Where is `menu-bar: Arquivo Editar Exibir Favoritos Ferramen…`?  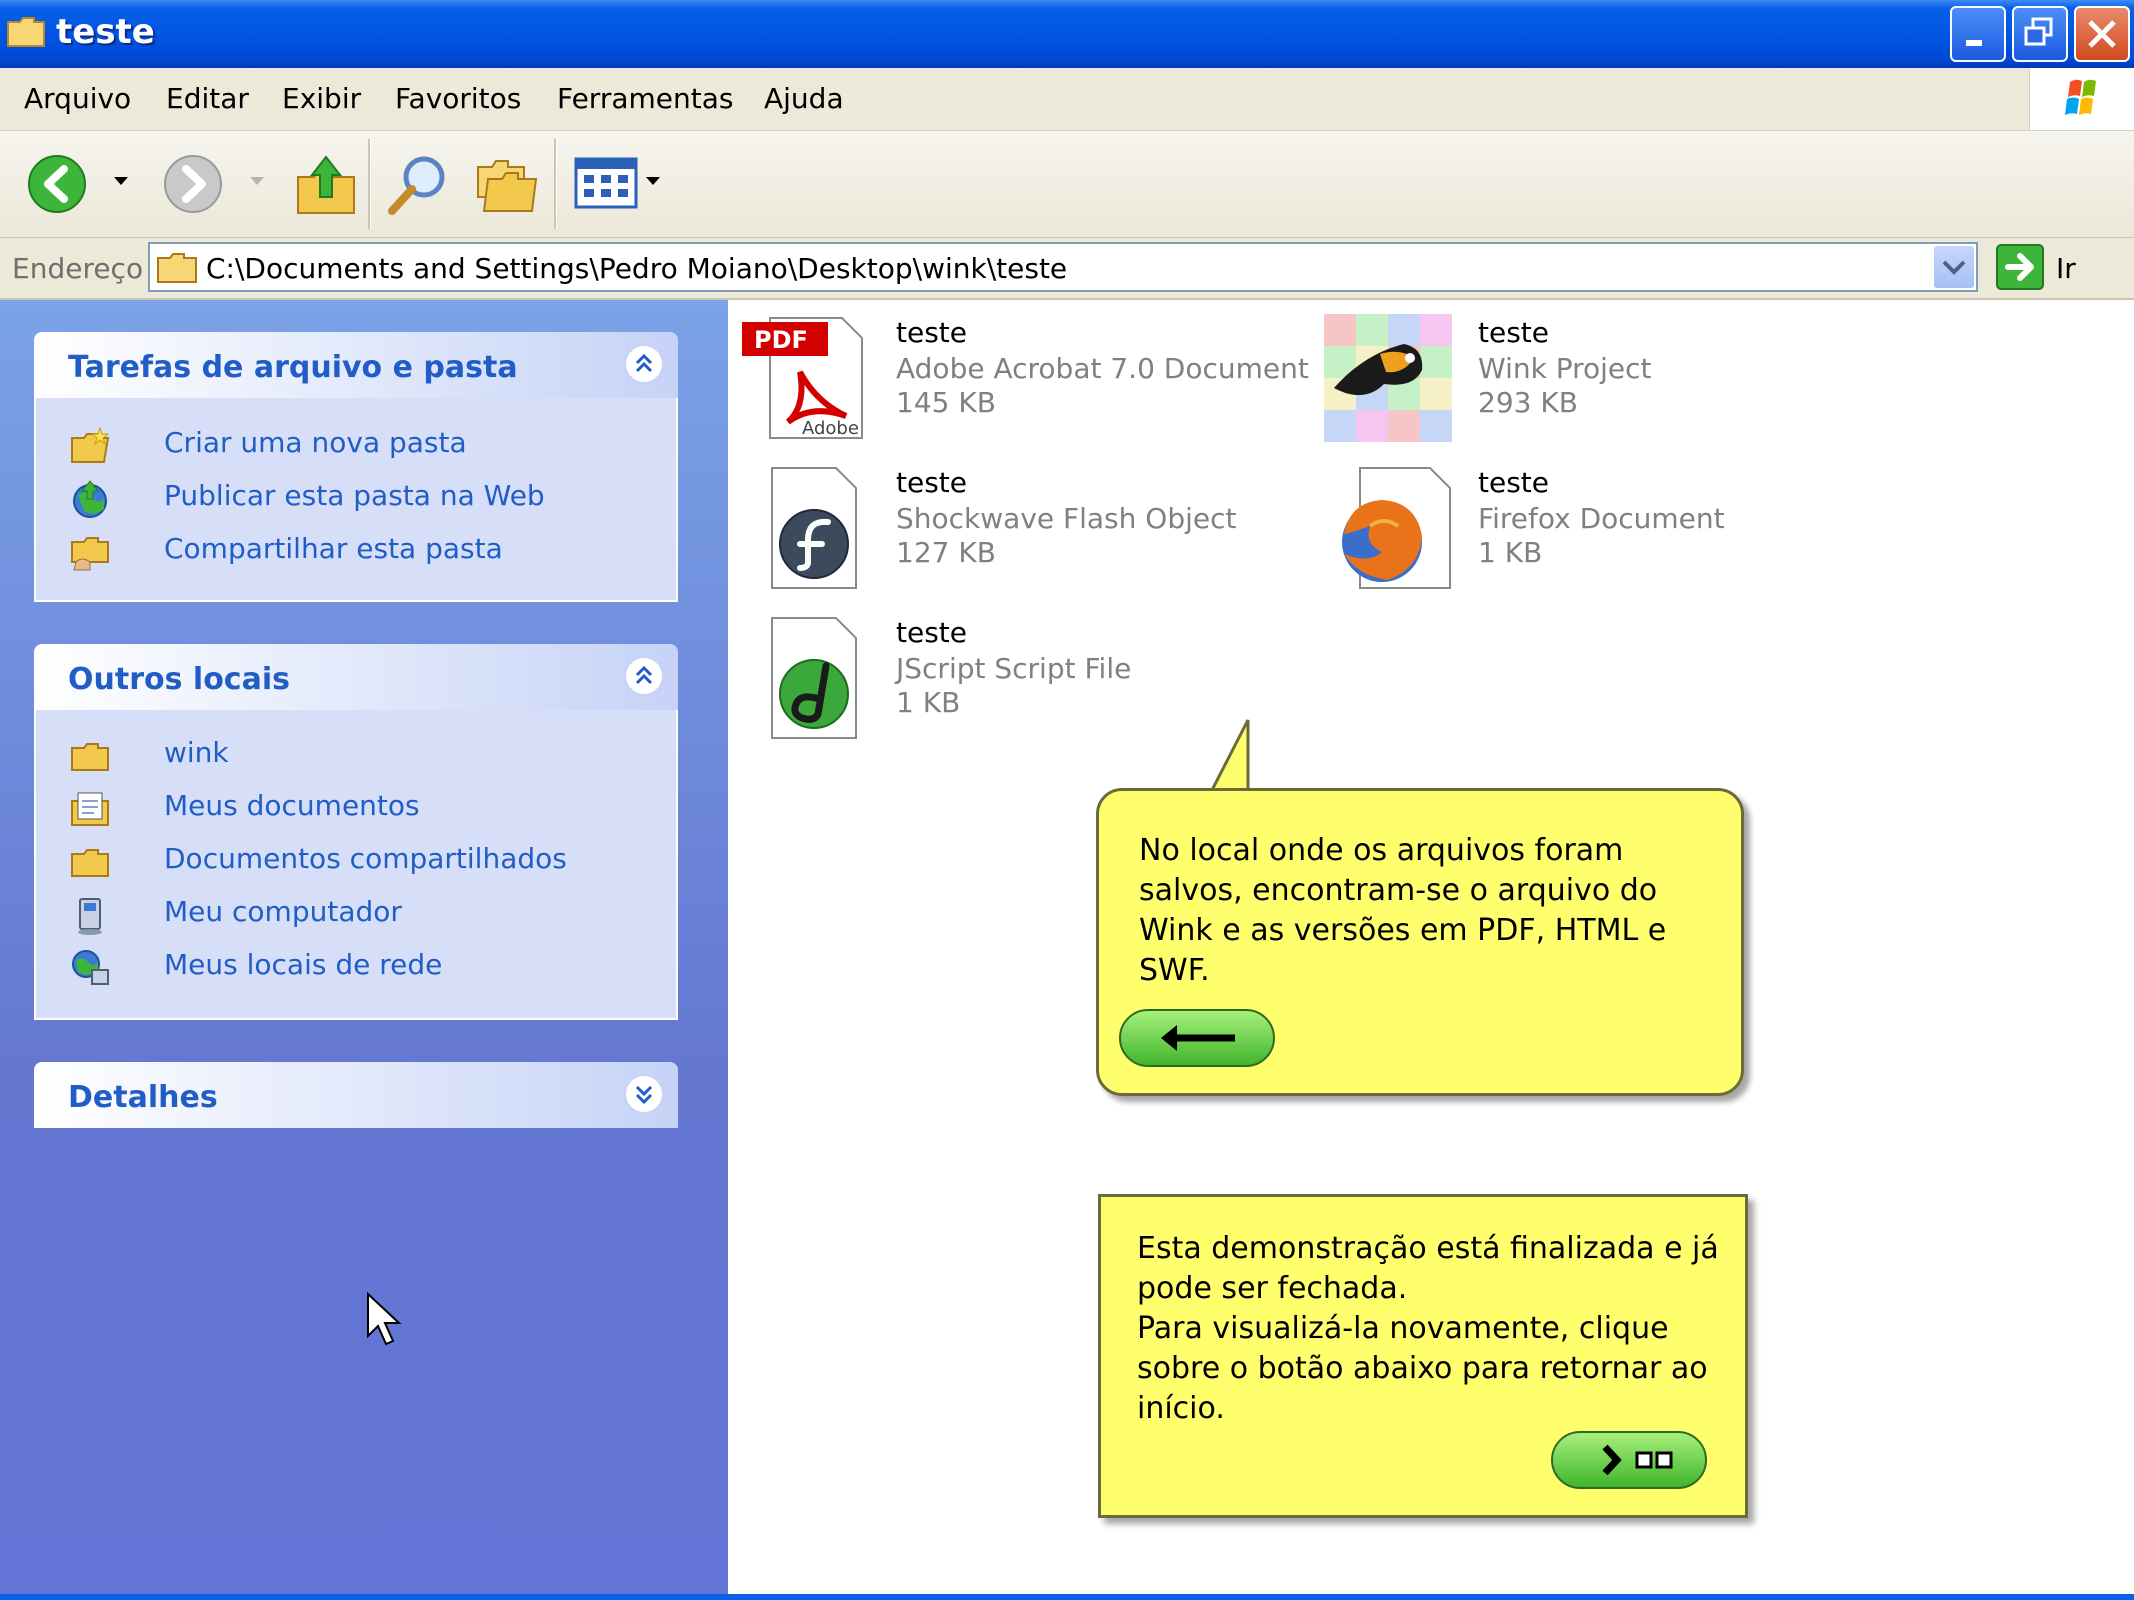 menu-bar: Arquivo Editar Exibir Favoritos Ferramen… is located at coordinates (1067, 99).